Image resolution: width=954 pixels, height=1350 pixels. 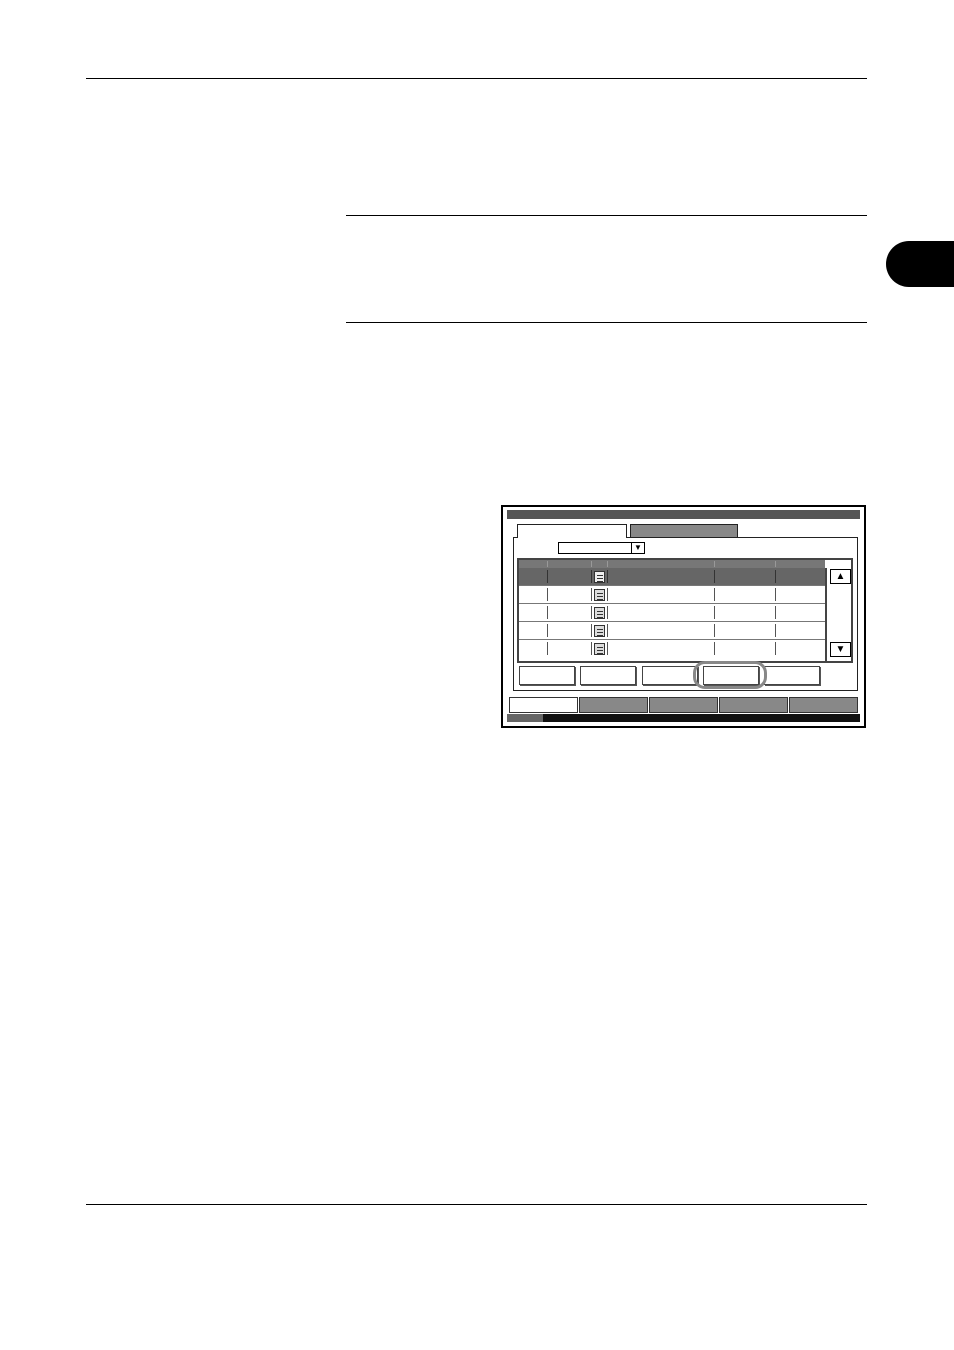 I want to click on sort-dropdown: ▼, so click(x=601, y=548).